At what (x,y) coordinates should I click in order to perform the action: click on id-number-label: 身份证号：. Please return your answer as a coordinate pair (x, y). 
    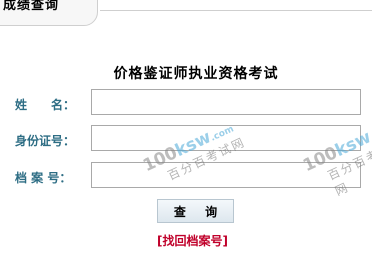
    Looking at the image, I should click on (45, 141).